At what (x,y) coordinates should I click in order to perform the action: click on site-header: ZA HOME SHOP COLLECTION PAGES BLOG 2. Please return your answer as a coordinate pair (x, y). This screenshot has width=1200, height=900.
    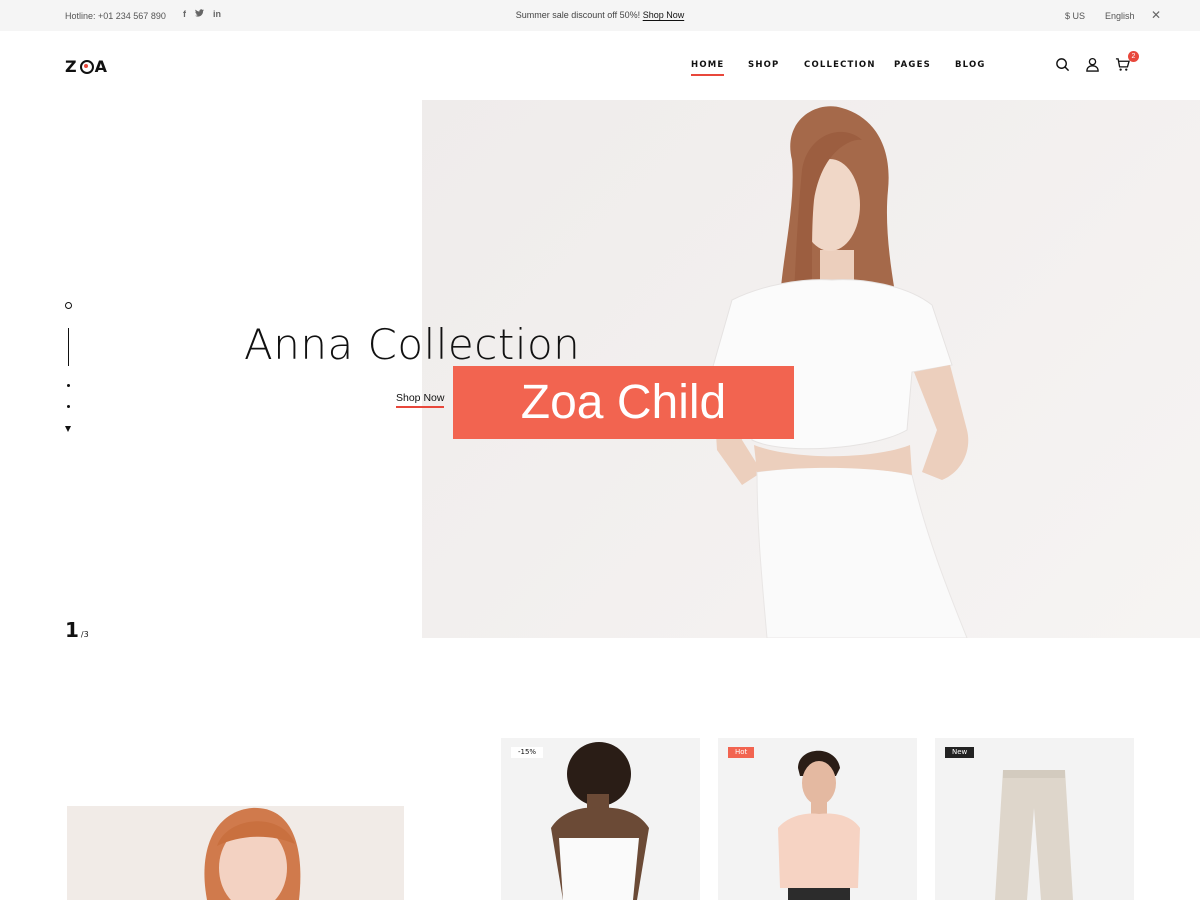
    Looking at the image, I should click on (600, 65).